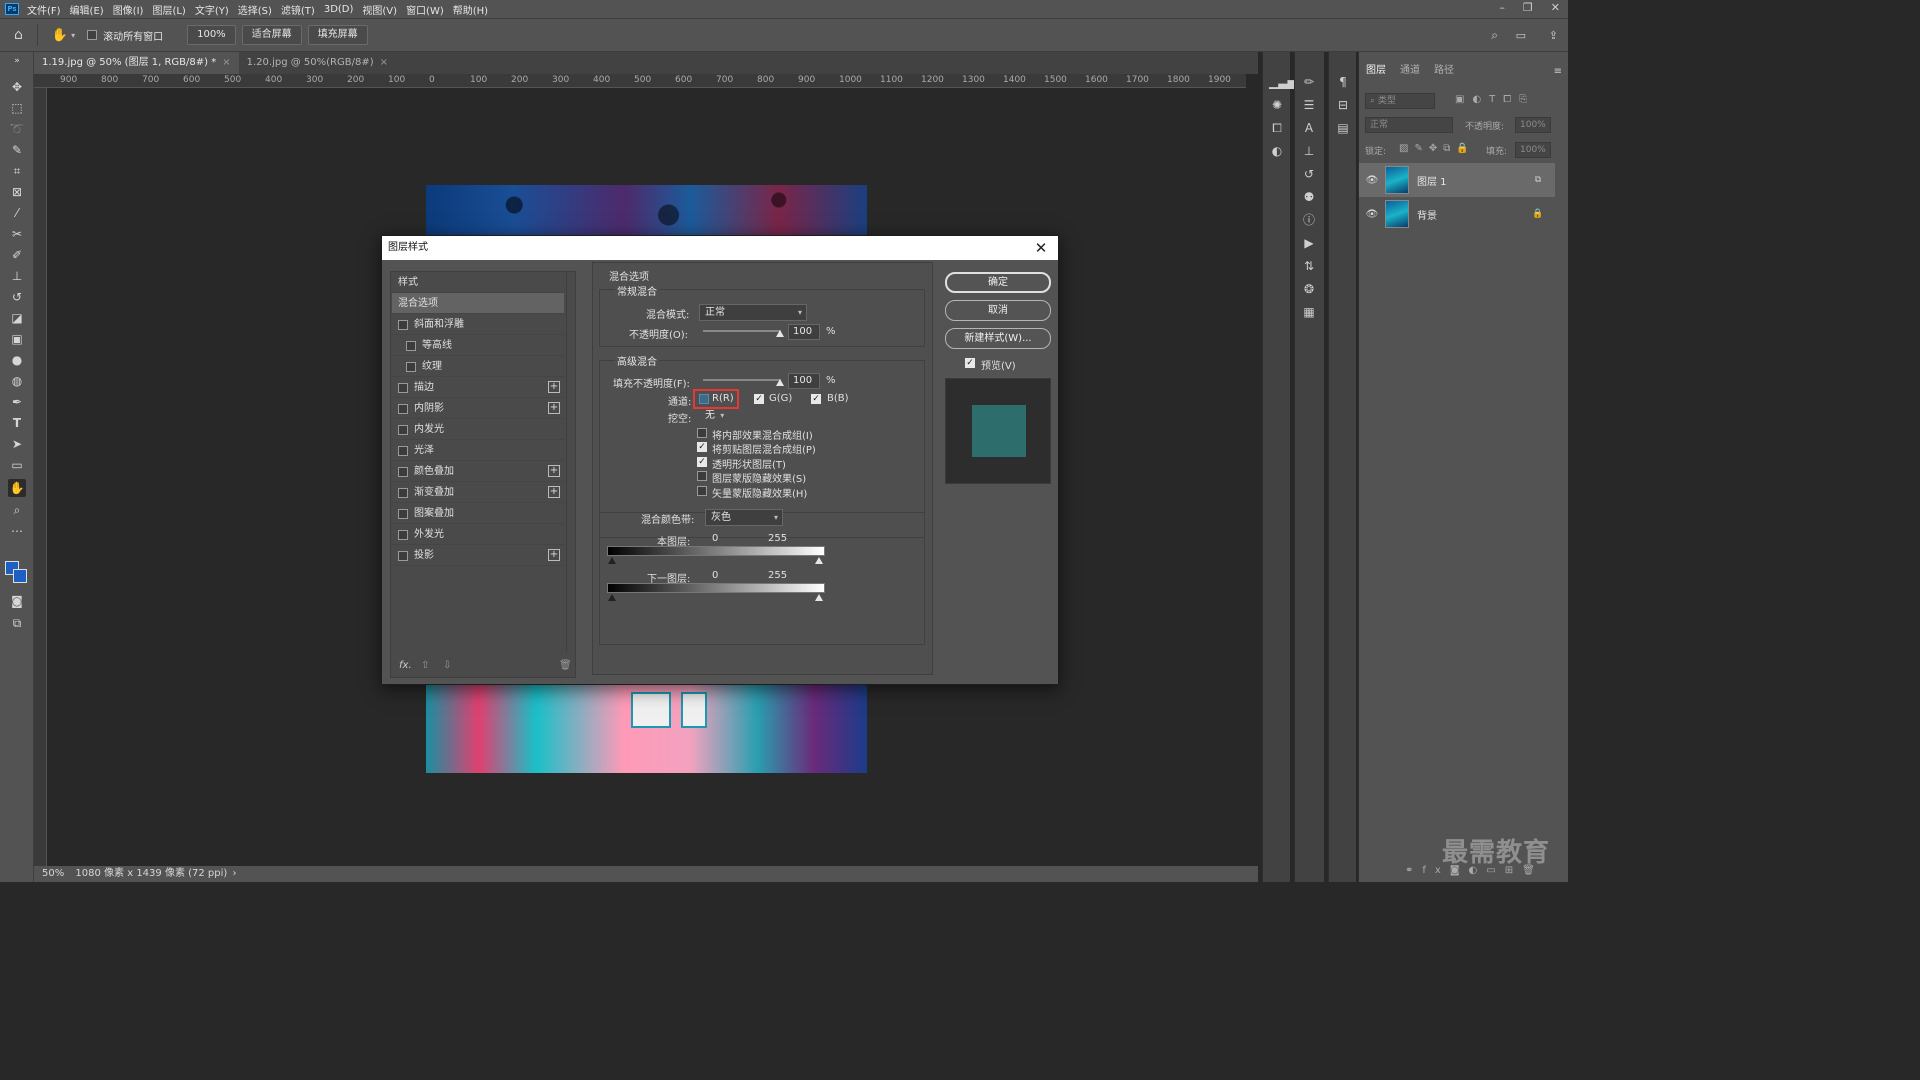  I want to click on restore-button: ❐, so click(1528, 8).